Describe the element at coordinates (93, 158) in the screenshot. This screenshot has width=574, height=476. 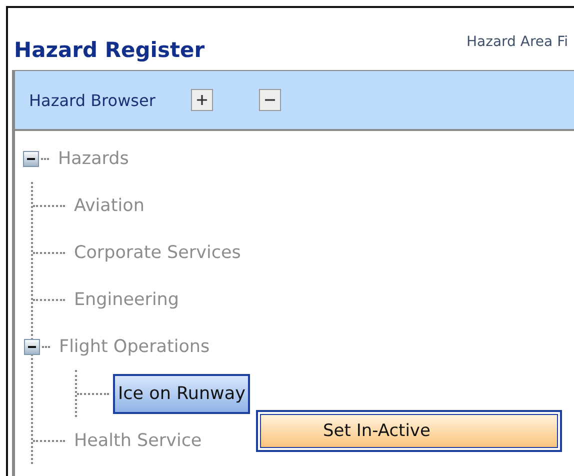
I see `tree-item: Hazards` at that location.